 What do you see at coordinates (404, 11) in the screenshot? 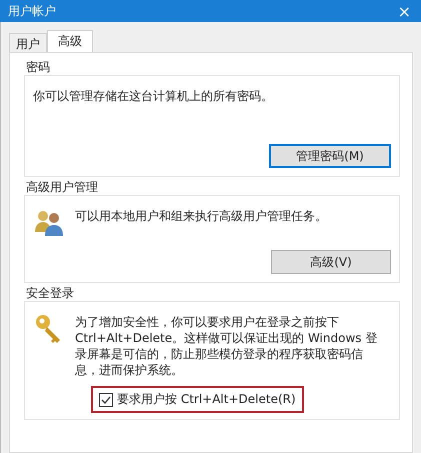
I see `close-button: ×` at bounding box center [404, 11].